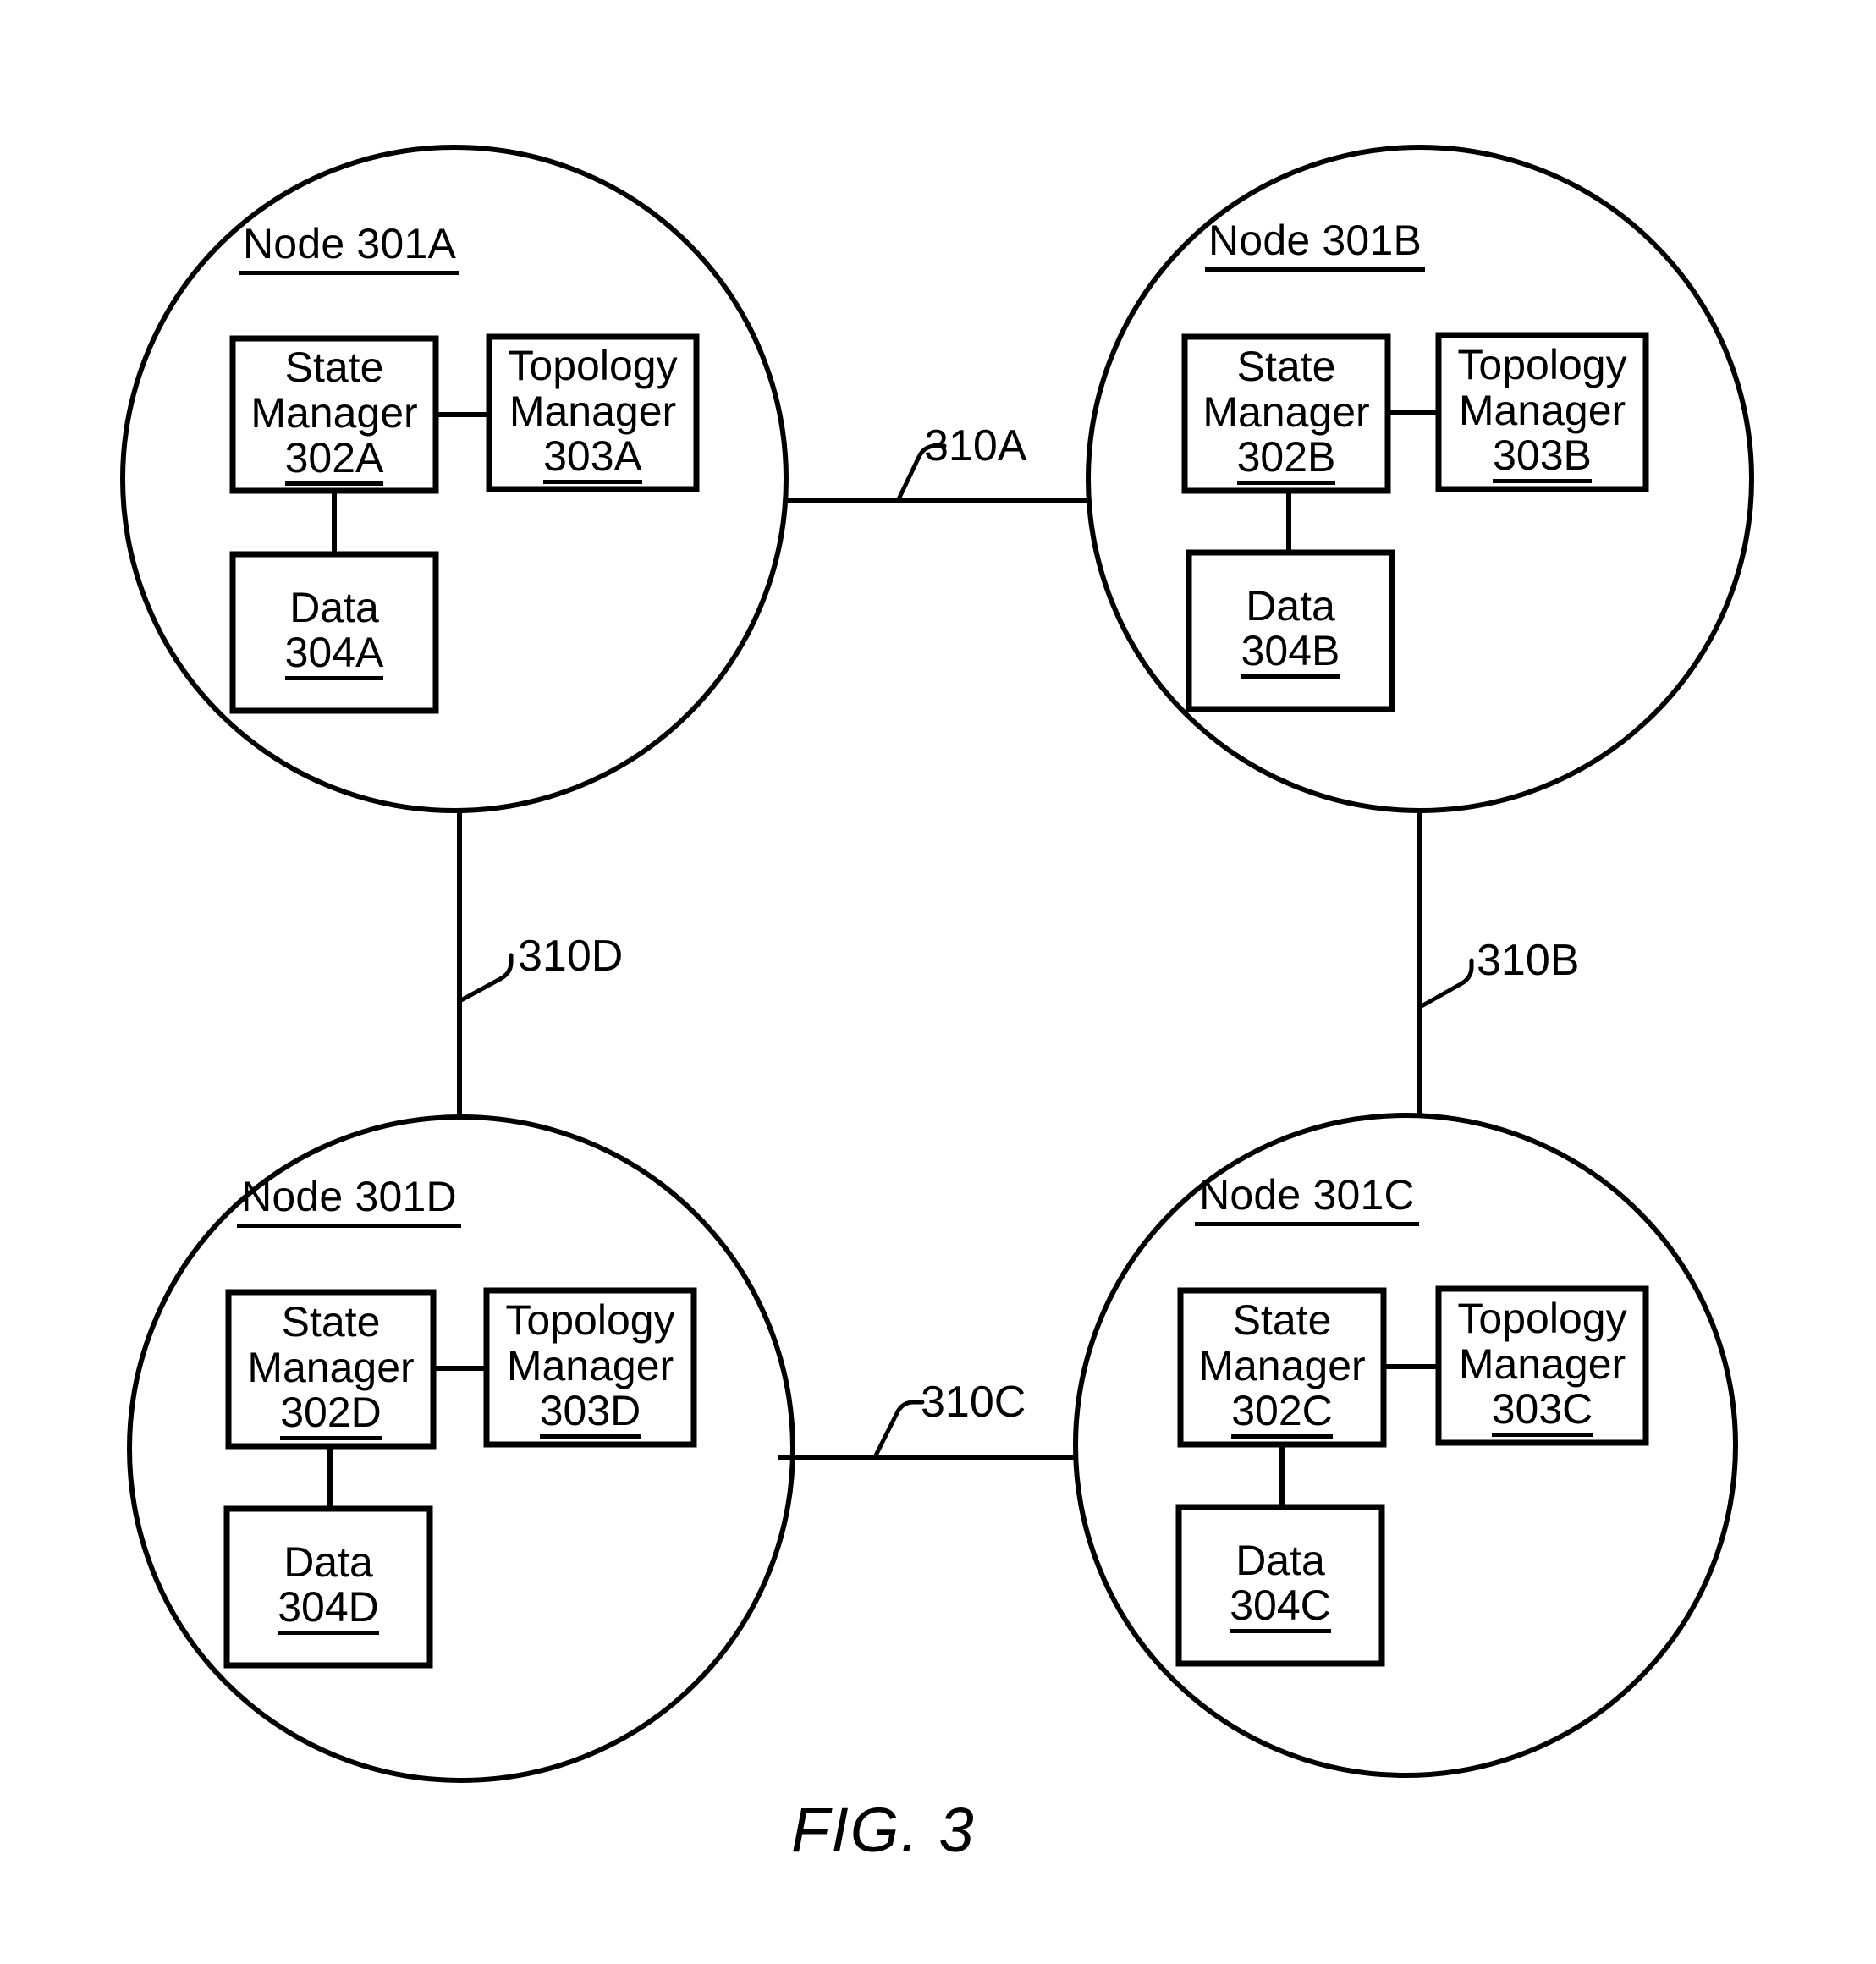  I want to click on node-d-sm-ref: 302D, so click(331, 1415).